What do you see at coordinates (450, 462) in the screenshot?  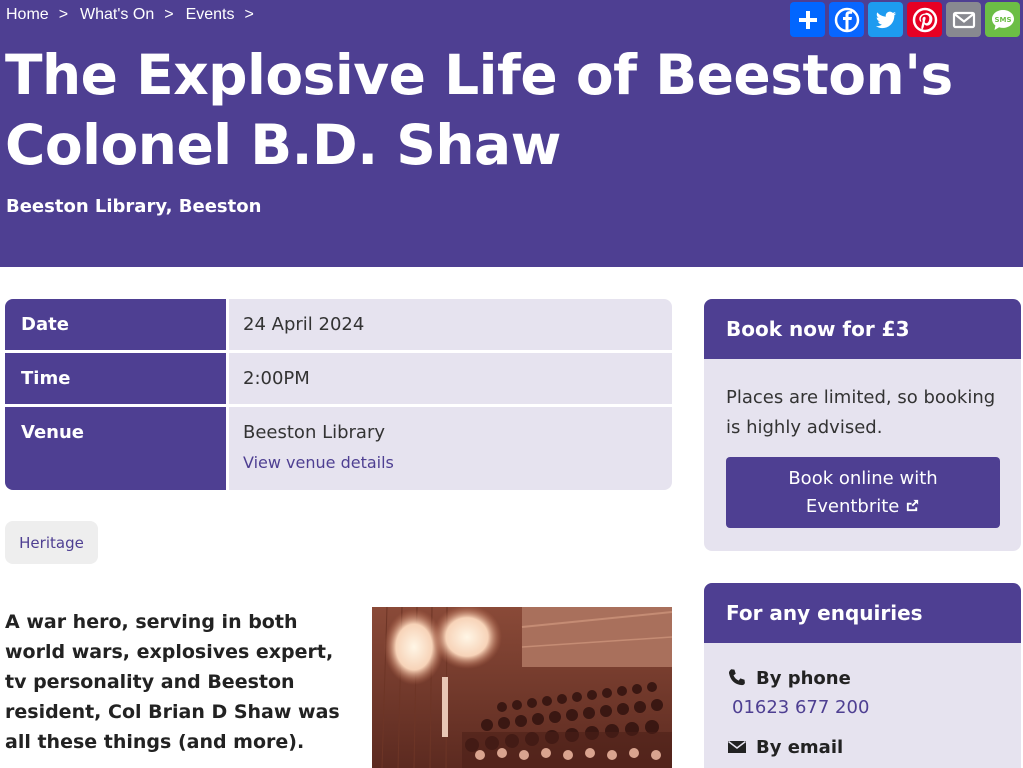 I see `venue-details-link: View venue details` at bounding box center [450, 462].